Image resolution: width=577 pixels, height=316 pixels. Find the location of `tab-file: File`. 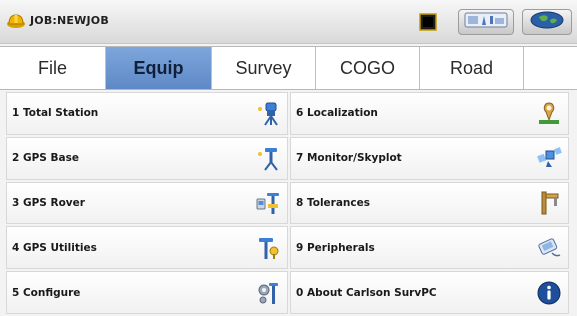

tab-file: File is located at coordinates (53, 68).